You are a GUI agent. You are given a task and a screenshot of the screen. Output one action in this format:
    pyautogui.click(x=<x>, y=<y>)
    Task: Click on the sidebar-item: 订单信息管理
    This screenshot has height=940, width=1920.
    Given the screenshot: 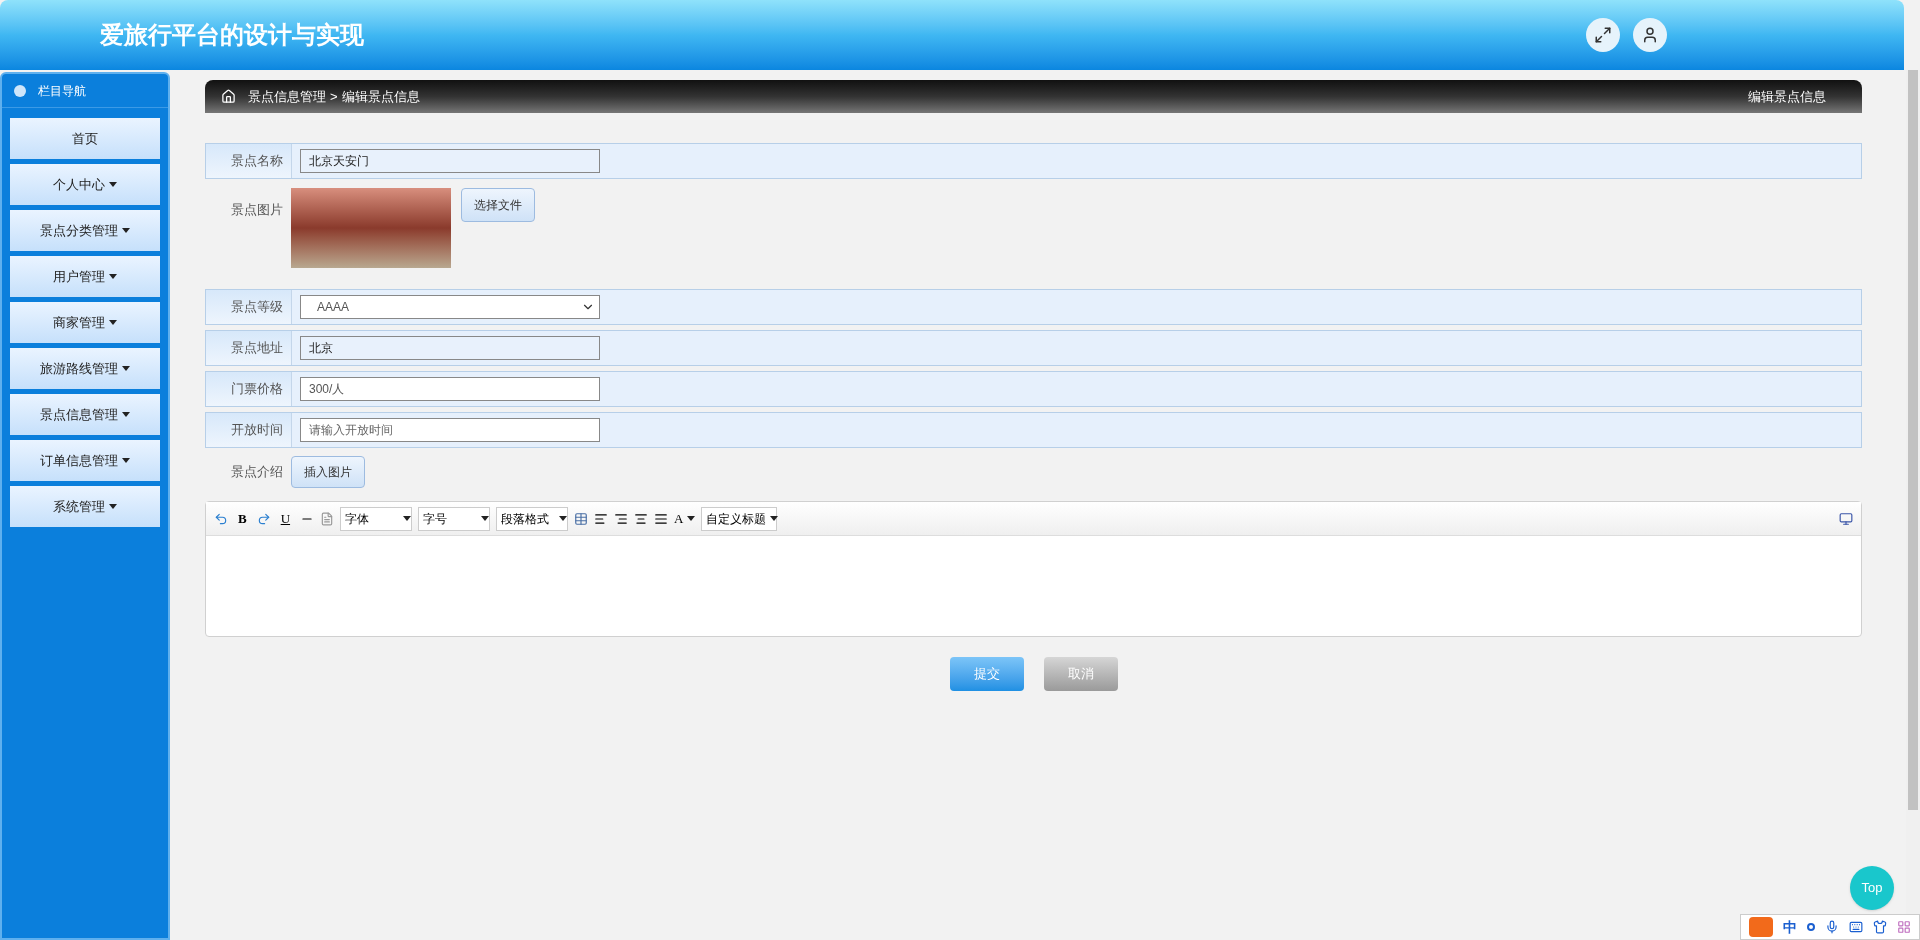 What is the action you would take?
    pyautogui.click(x=85, y=460)
    